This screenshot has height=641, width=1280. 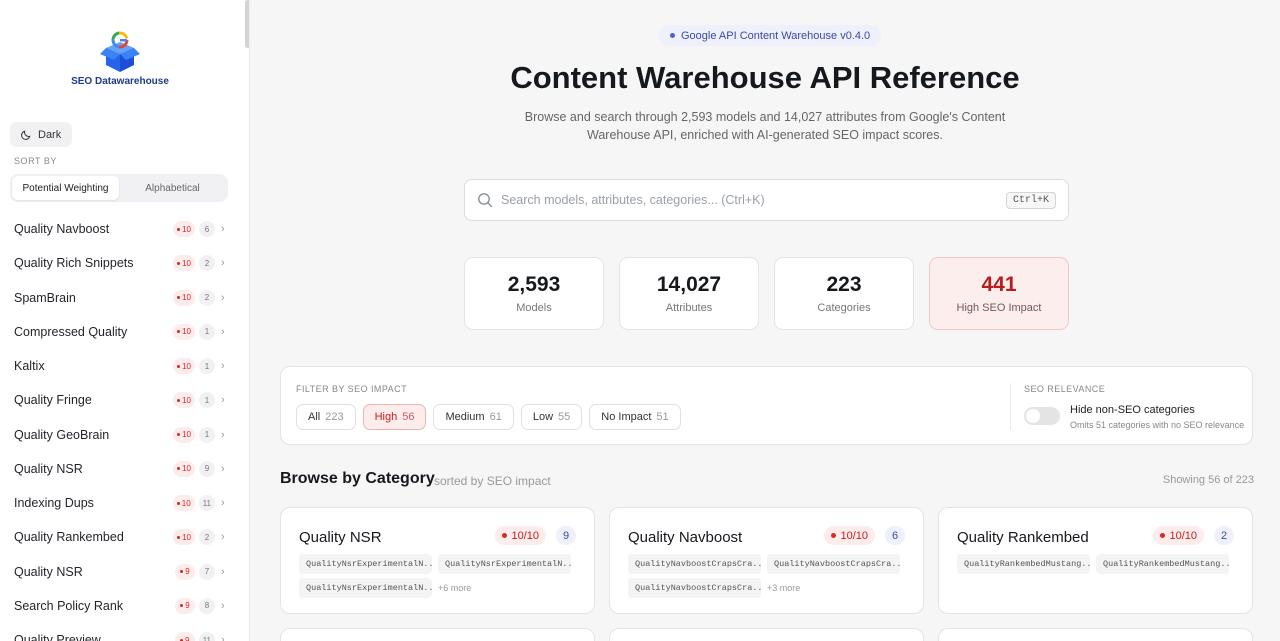 What do you see at coordinates (62, 434) in the screenshot?
I see `sidebar-item-label: Quality GeoBrain` at bounding box center [62, 434].